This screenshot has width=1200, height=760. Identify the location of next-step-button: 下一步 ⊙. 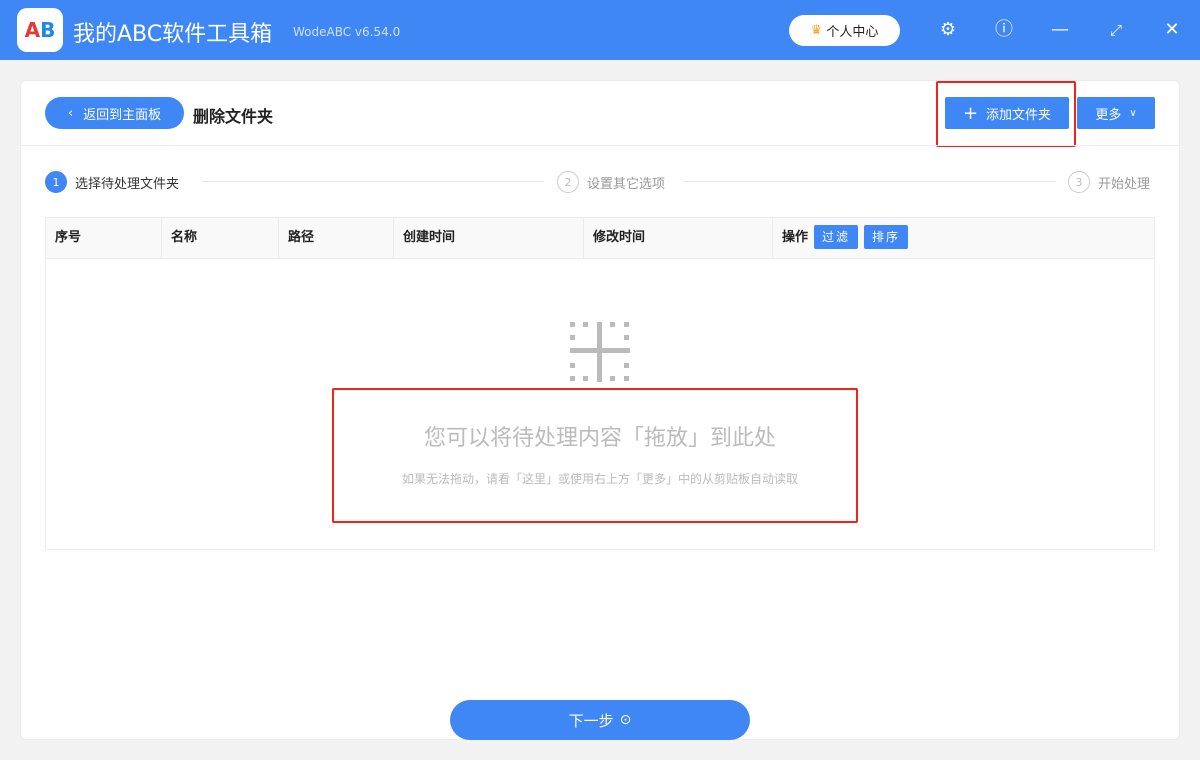
(600, 720).